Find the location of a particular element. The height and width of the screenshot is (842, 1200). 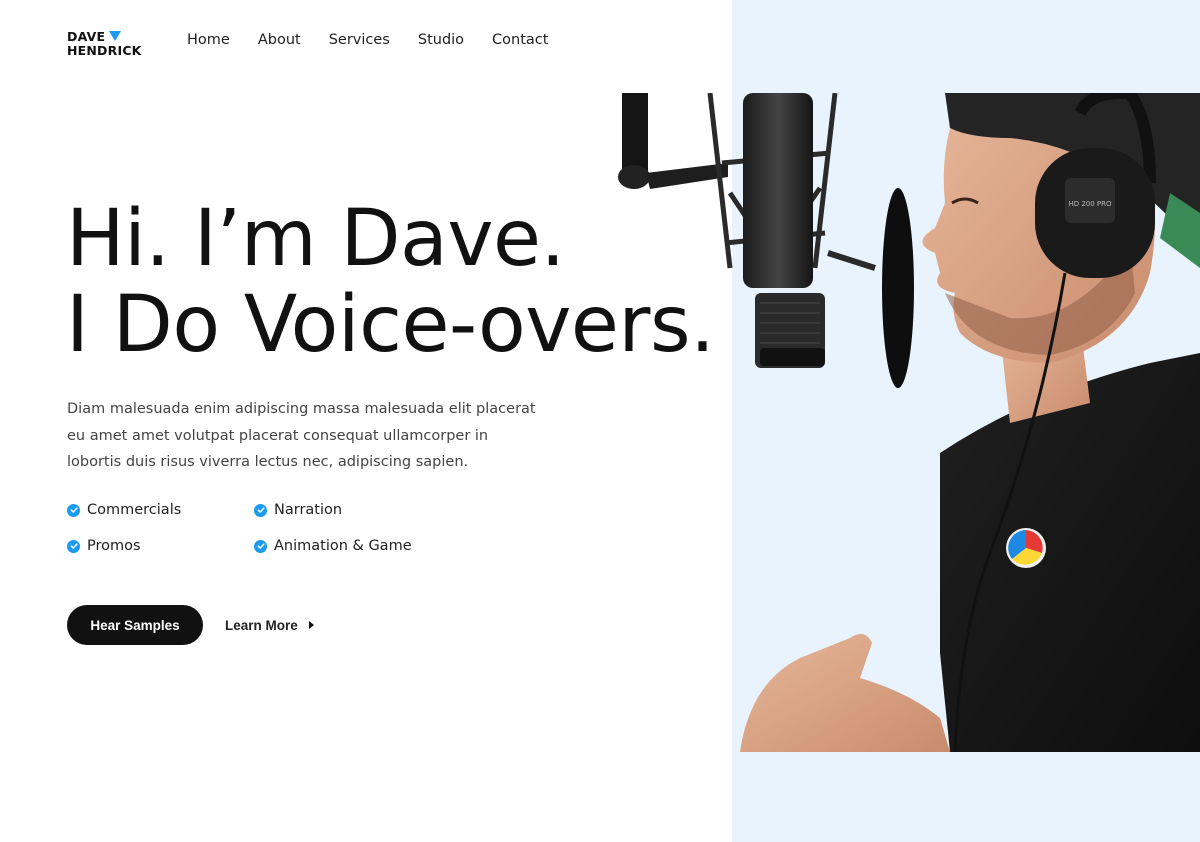

brand-logo: DAVE HENDRICK is located at coordinates (104, 44).